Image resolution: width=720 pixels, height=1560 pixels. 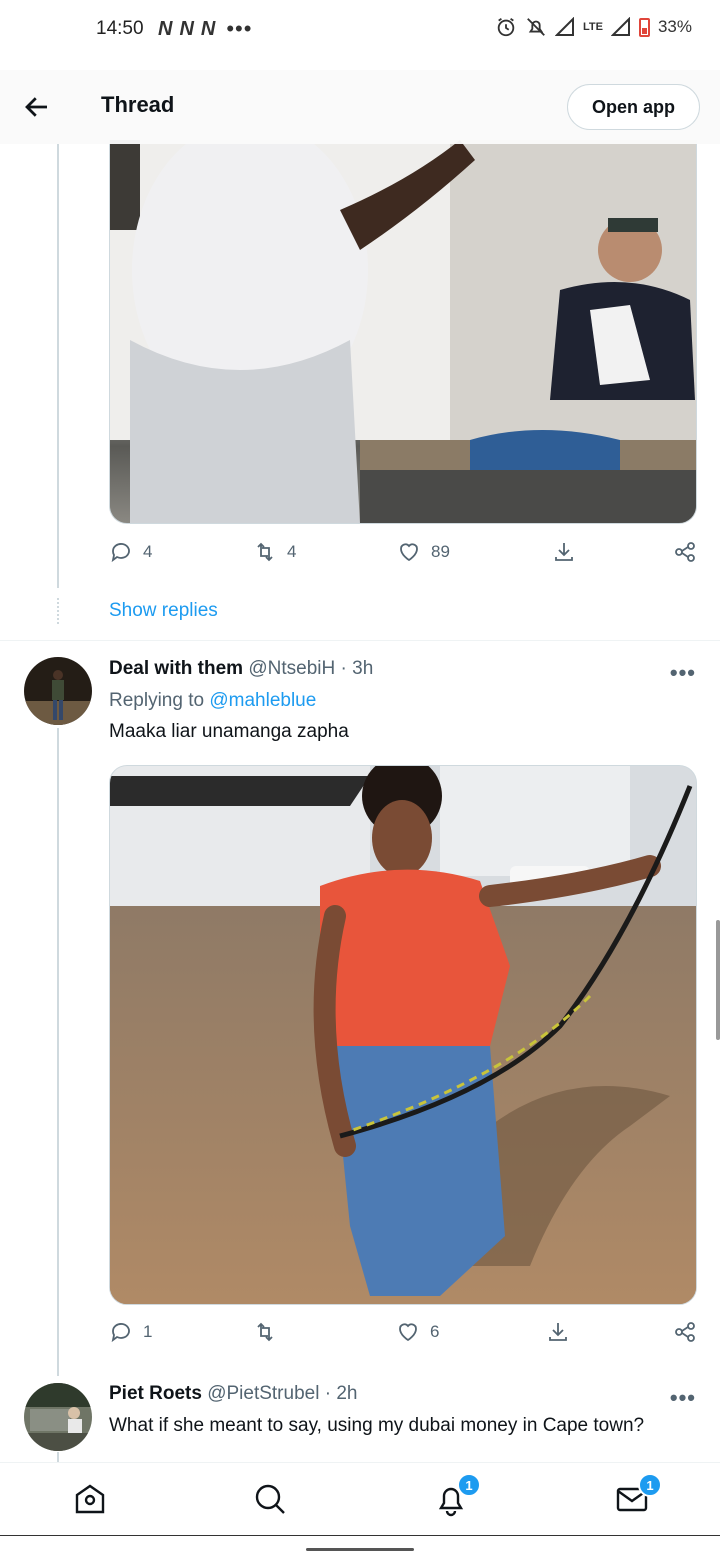 I want to click on tweet-header: Deal with them @NtsebiH · 3h, so click(x=241, y=669).